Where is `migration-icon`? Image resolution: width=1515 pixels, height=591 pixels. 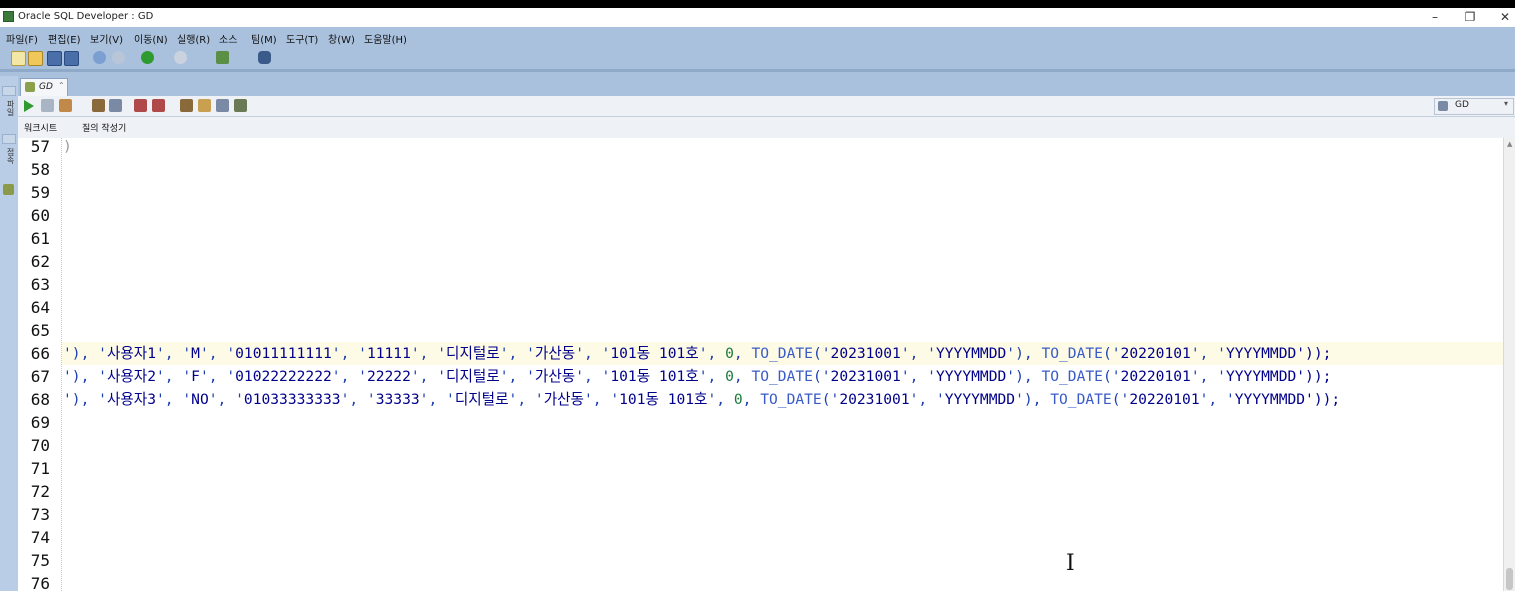 migration-icon is located at coordinates (222, 57).